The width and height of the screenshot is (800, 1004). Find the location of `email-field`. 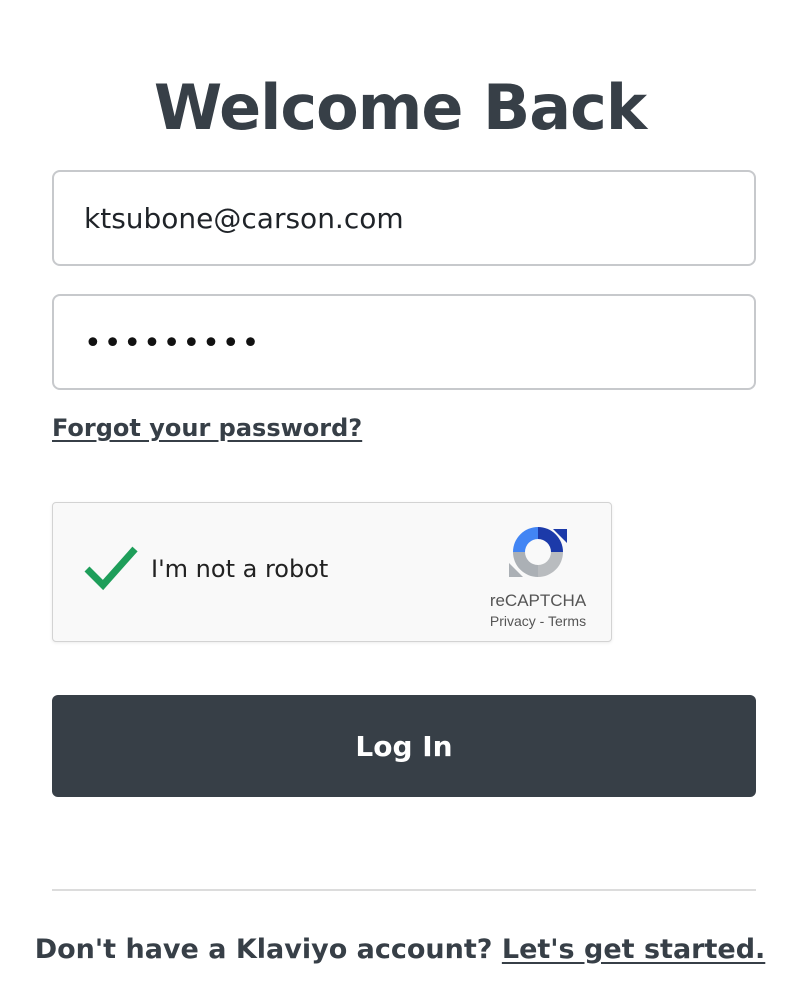

email-field is located at coordinates (404, 218).